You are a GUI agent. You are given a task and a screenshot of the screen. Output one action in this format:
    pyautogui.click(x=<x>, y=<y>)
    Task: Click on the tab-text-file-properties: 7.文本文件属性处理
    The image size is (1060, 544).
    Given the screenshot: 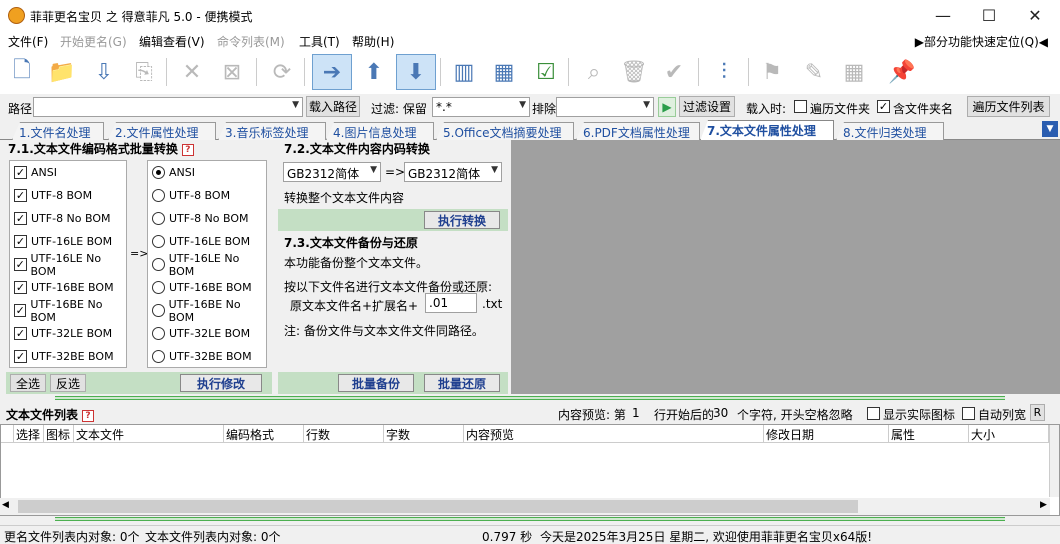 What is the action you would take?
    pyautogui.click(x=767, y=130)
    